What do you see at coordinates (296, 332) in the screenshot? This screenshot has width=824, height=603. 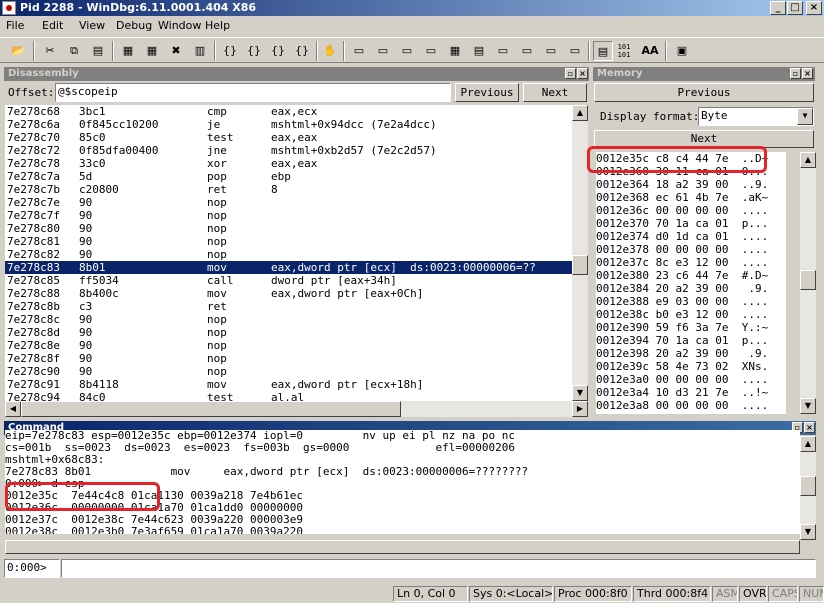 I see `disassembly-row: 7e278c8d 90 nop` at bounding box center [296, 332].